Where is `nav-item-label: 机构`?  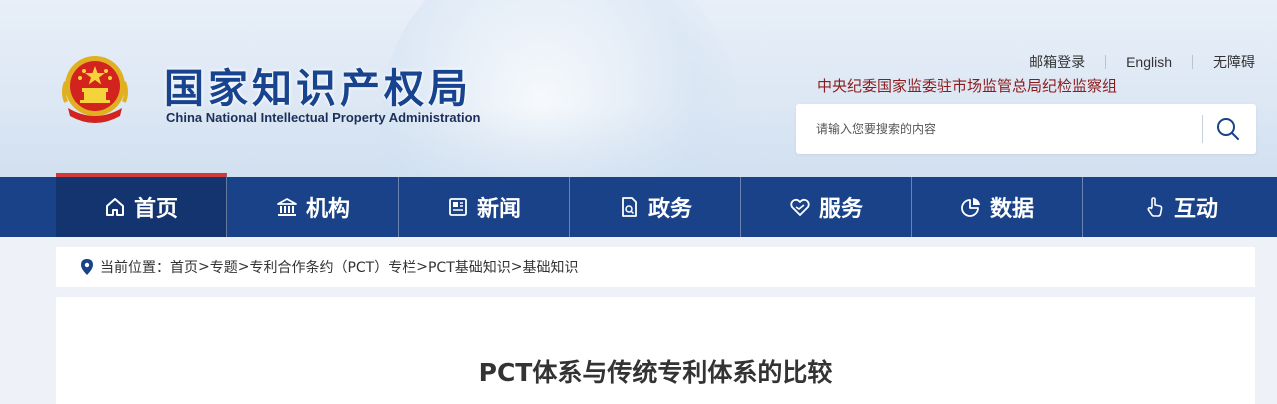
nav-item-label: 机构 is located at coordinates (327, 209).